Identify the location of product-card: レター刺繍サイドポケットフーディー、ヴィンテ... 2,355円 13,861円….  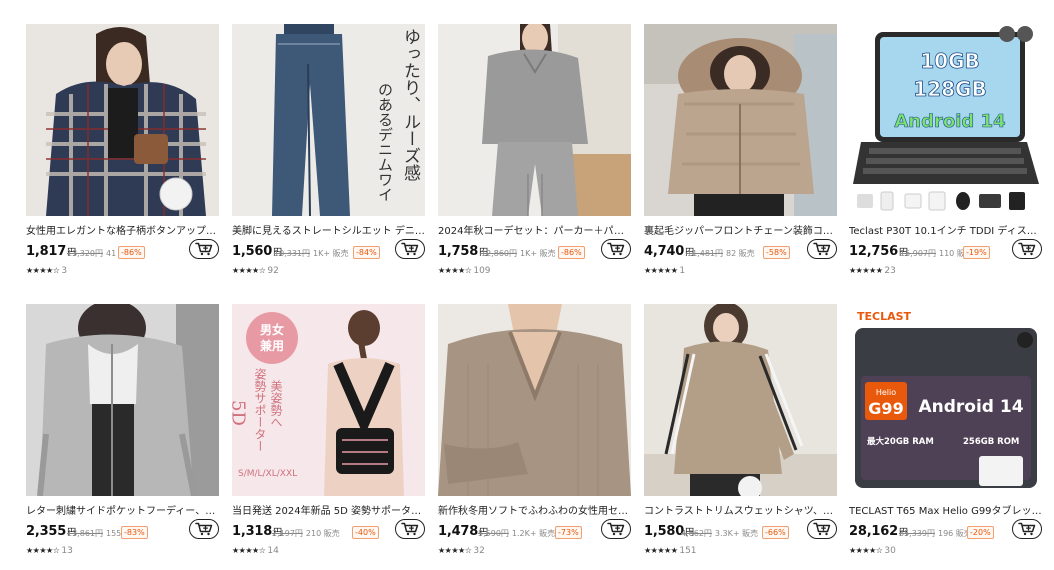
(122, 430).